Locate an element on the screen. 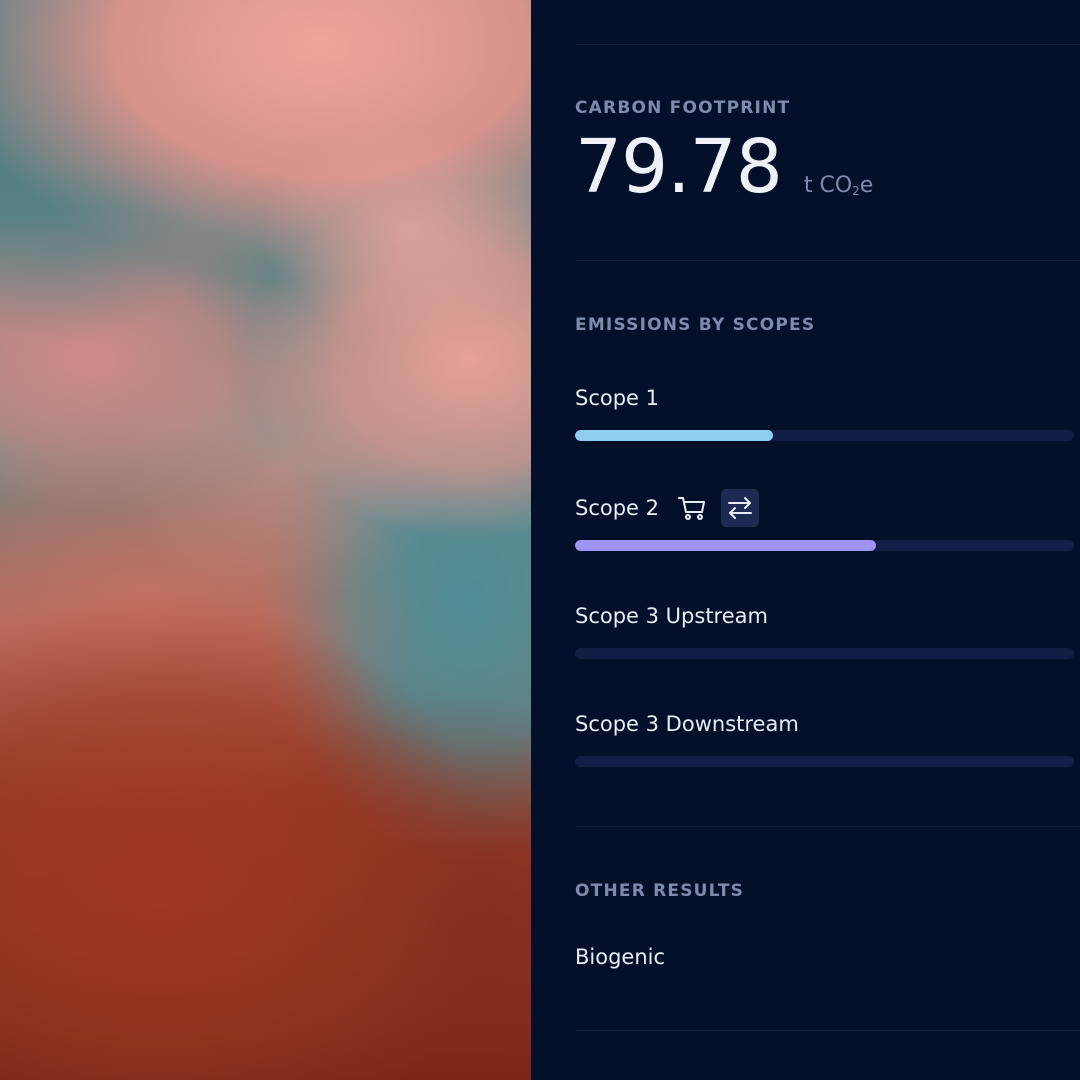  scope-row-3-upstream: Scope 3 Upstream is located at coordinates (824, 632).